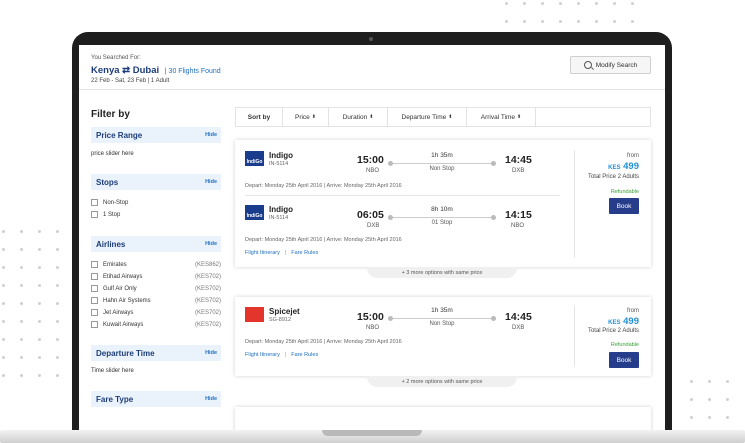 The image size is (745, 443). I want to click on more-options-toggle: + 3 more options with same price, so click(442, 272).